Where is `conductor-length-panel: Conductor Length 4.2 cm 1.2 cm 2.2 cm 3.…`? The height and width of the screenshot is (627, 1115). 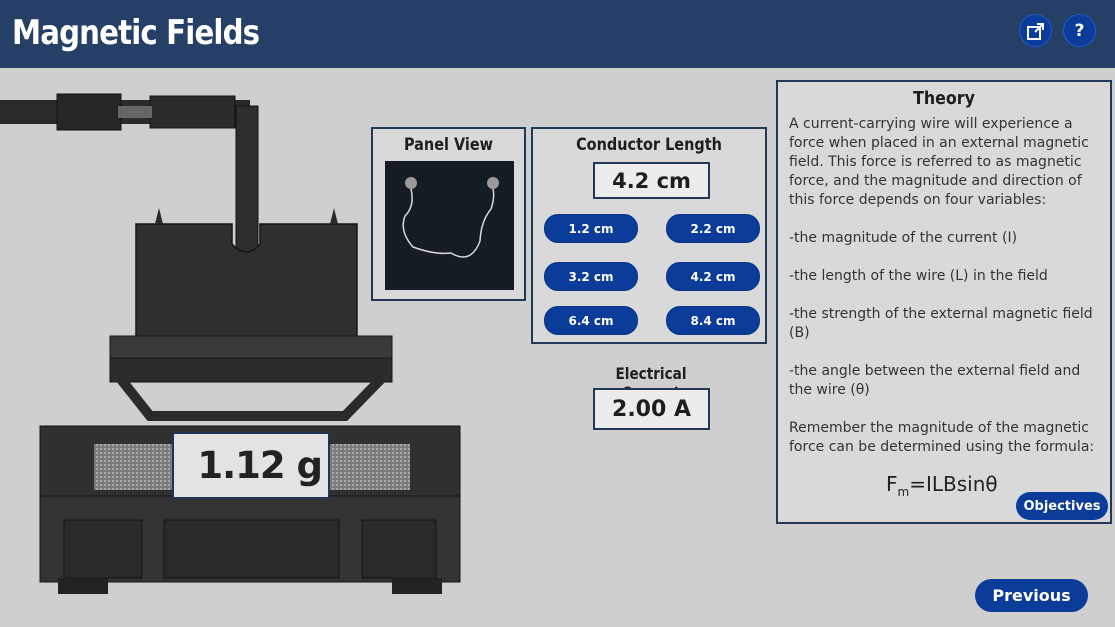 conductor-length-panel: Conductor Length 4.2 cm 1.2 cm 2.2 cm 3.… is located at coordinates (649, 235).